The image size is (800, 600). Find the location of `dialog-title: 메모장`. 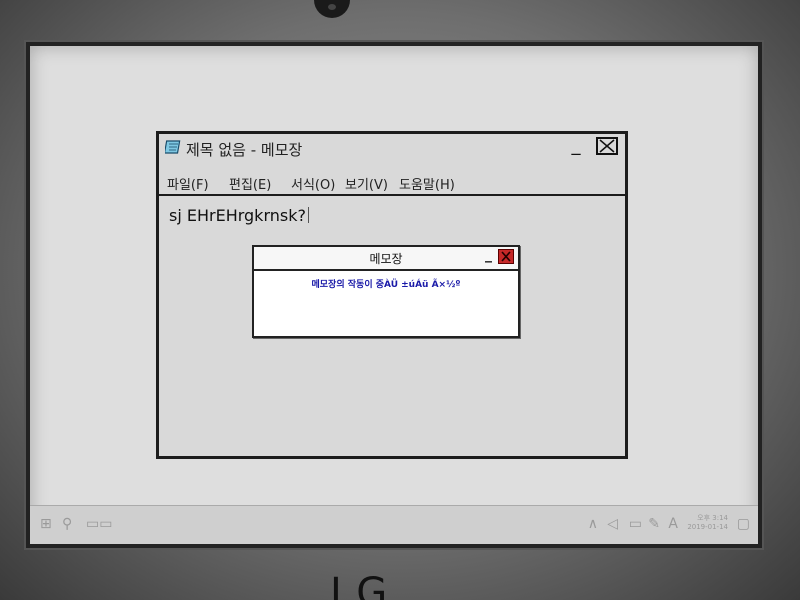

dialog-title: 메모장 is located at coordinates (386, 259).